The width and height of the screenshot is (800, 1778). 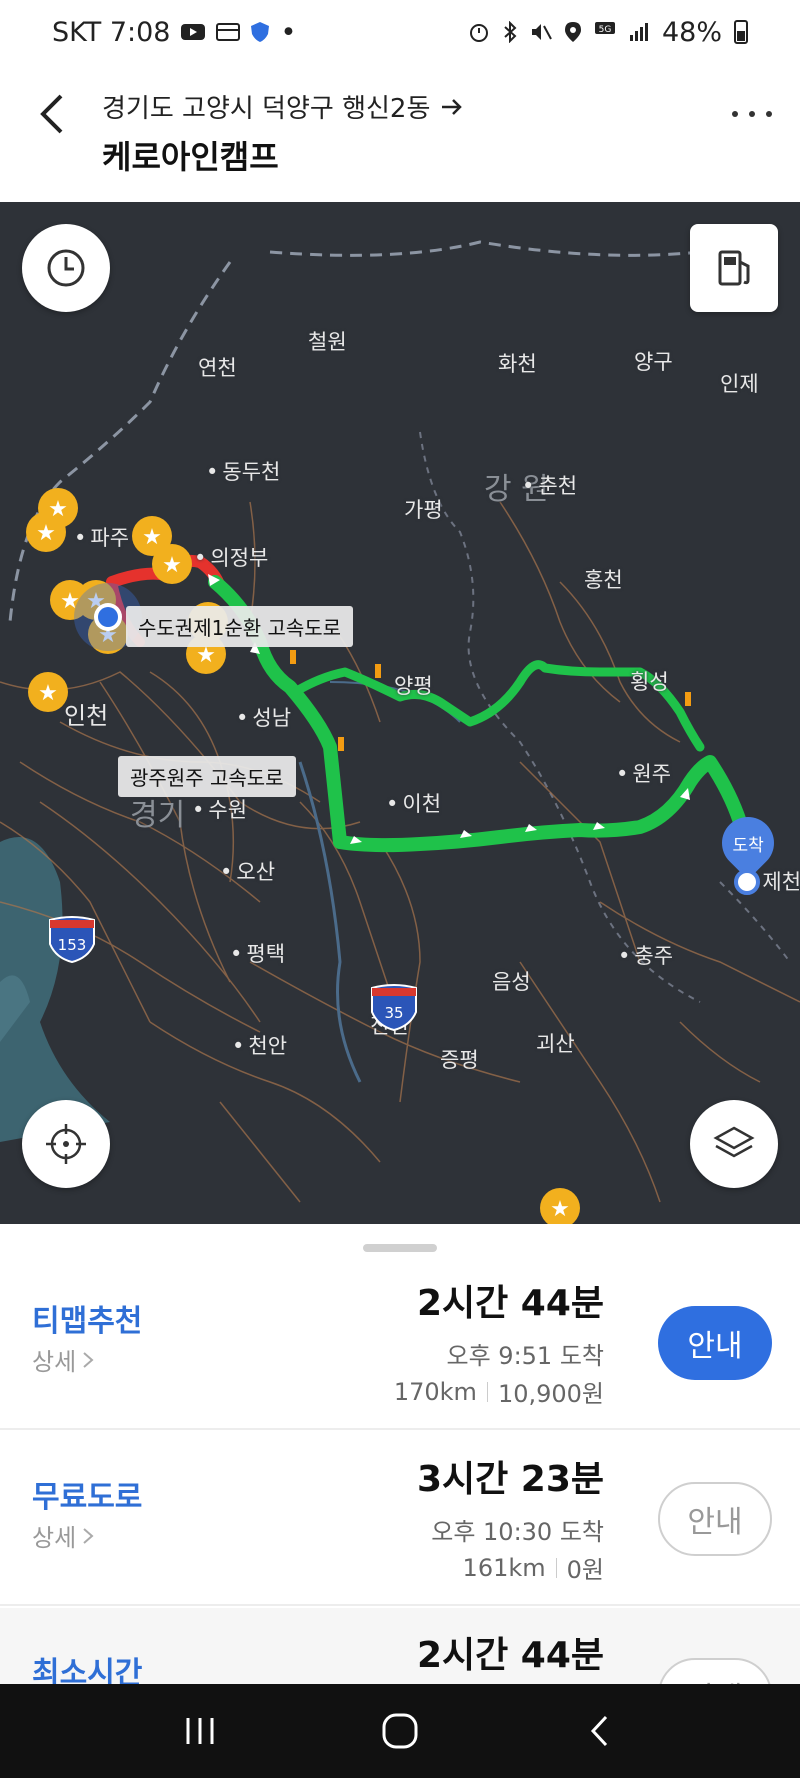 I want to click on road-tag-ring-expressway: 수도권제1순환 고속도로, so click(x=240, y=626).